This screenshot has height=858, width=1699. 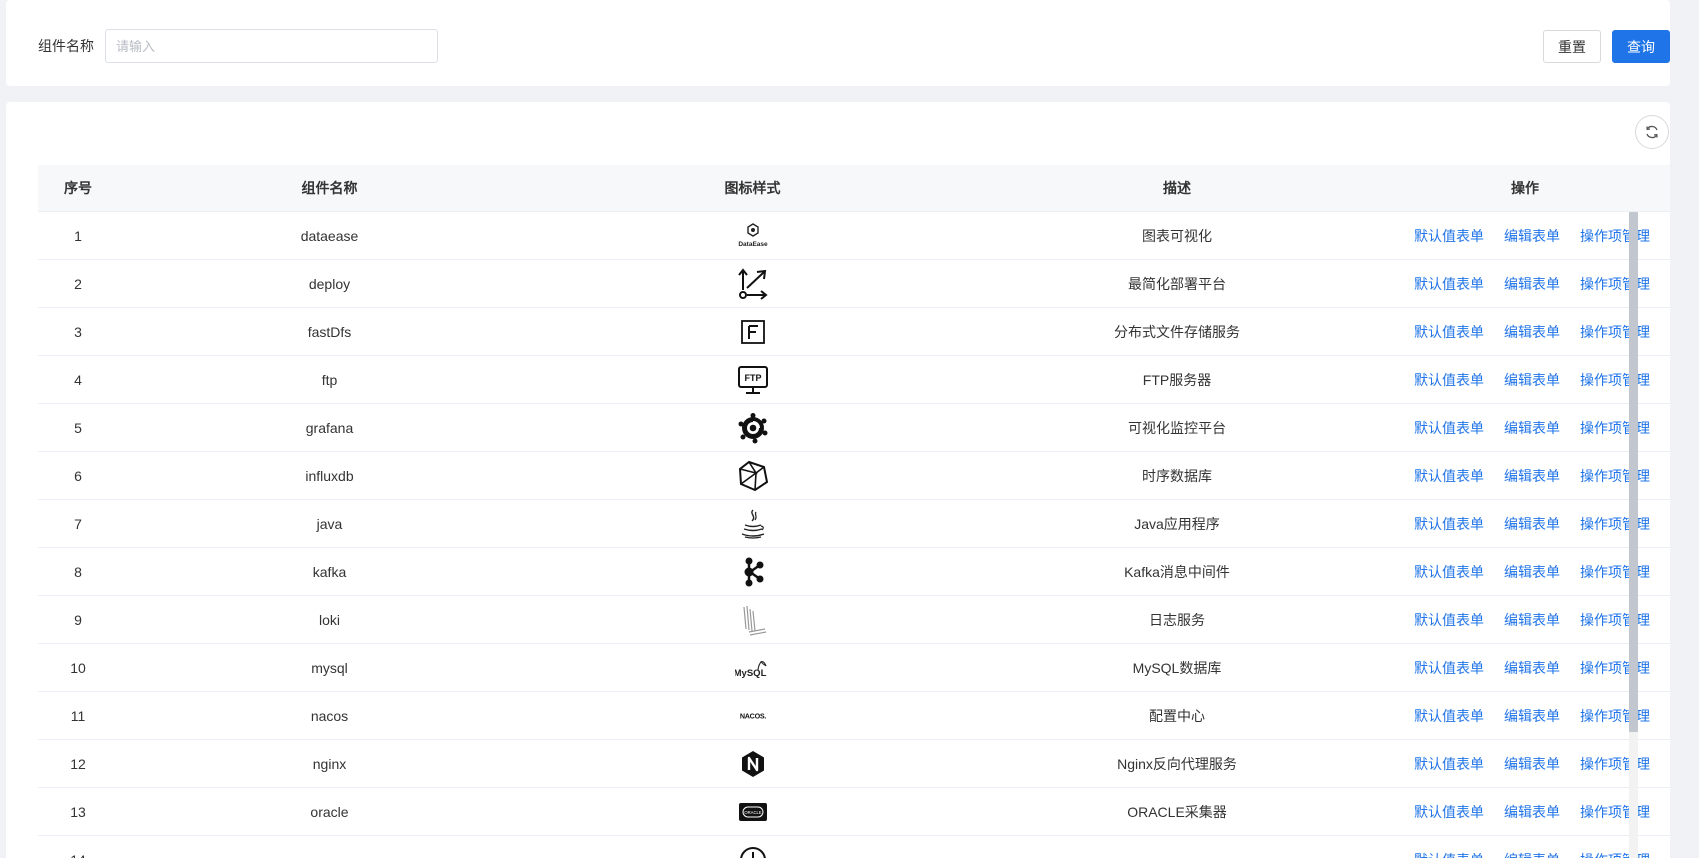 I want to click on nacos-logo-icon: NACOS., so click(x=753, y=716).